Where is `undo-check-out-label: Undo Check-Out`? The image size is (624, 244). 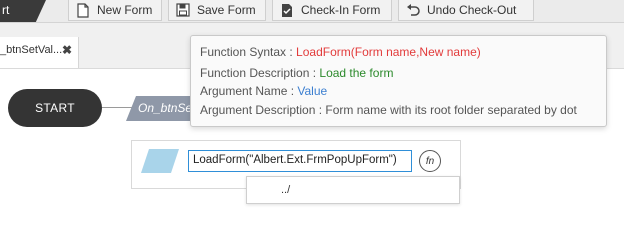 undo-check-out-label: Undo Check-Out is located at coordinates (472, 10).